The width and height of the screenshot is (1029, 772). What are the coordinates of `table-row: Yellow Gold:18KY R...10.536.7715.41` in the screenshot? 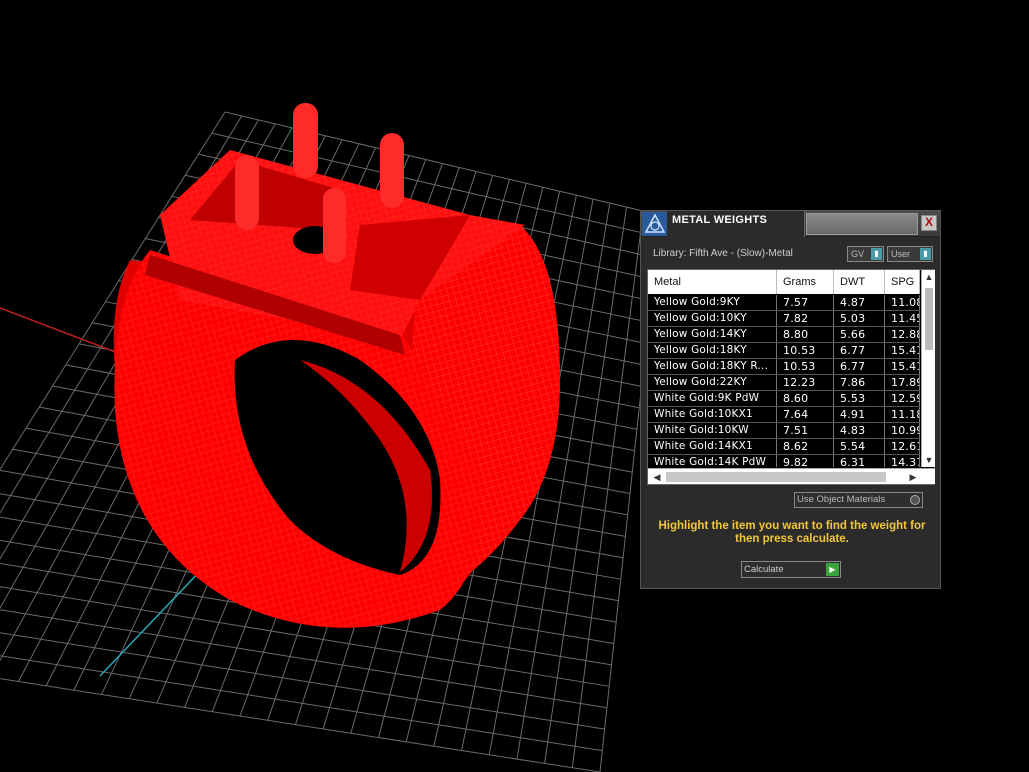 It's located at (784, 367).